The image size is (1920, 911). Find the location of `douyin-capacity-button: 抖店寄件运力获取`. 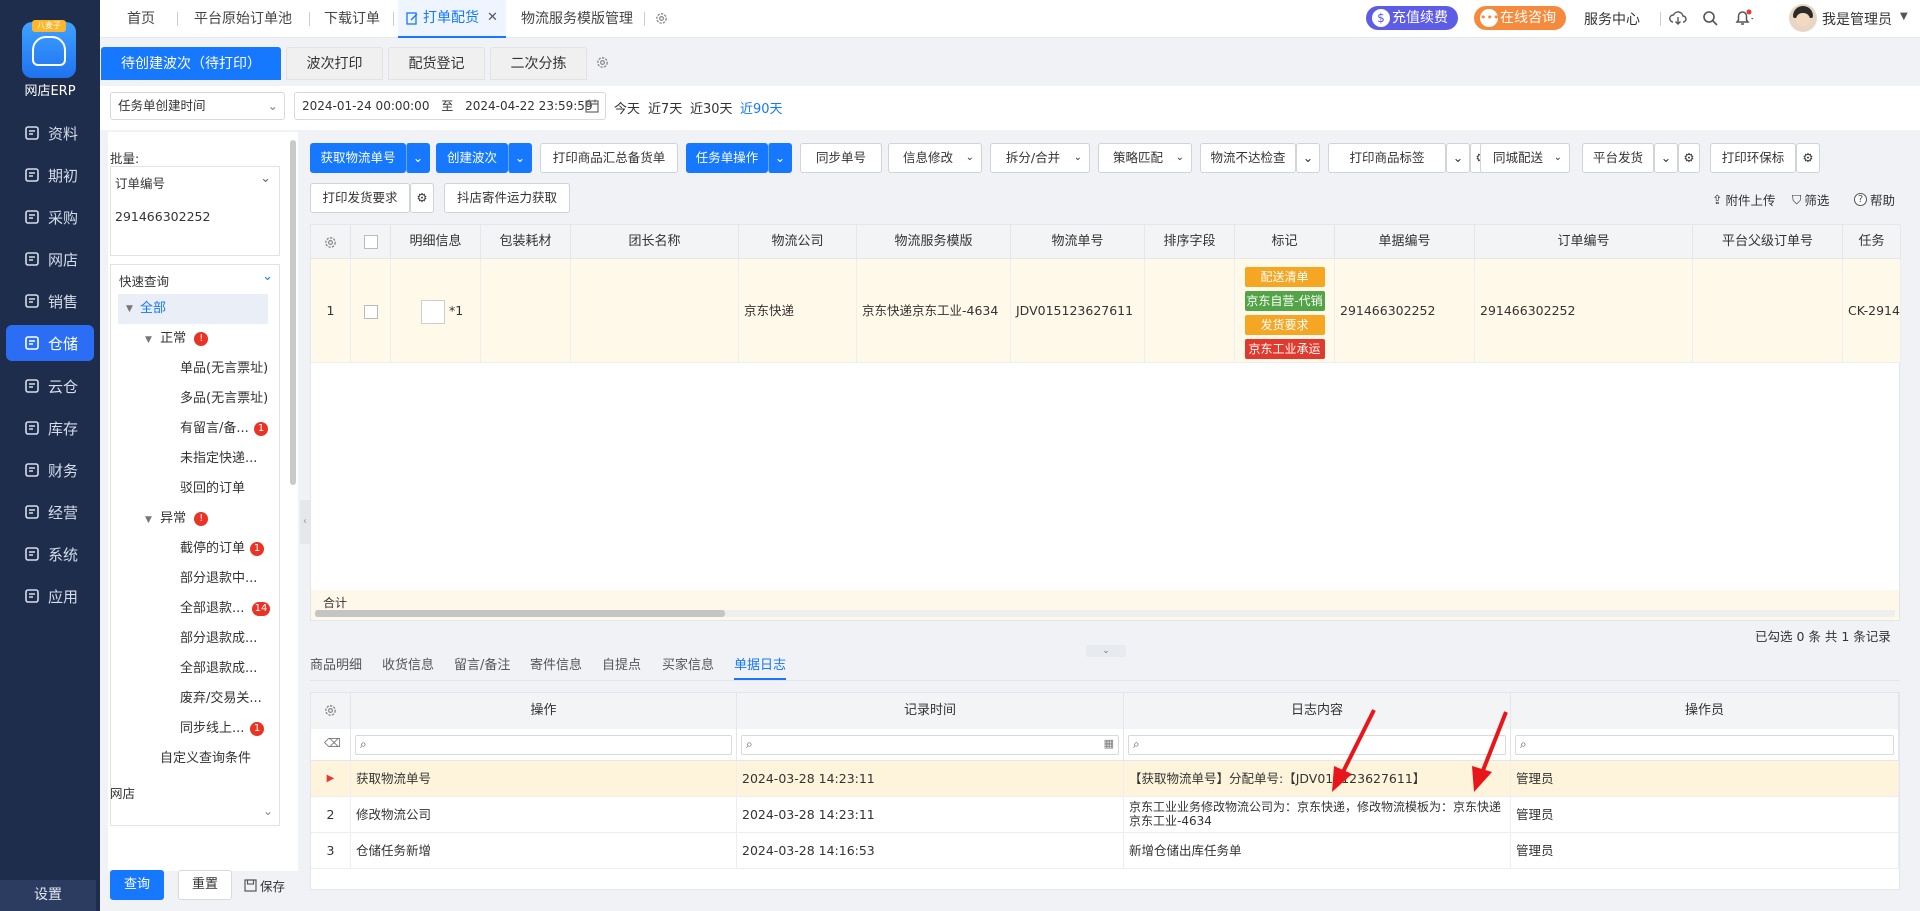

douyin-capacity-button: 抖店寄件运力获取 is located at coordinates (507, 198).